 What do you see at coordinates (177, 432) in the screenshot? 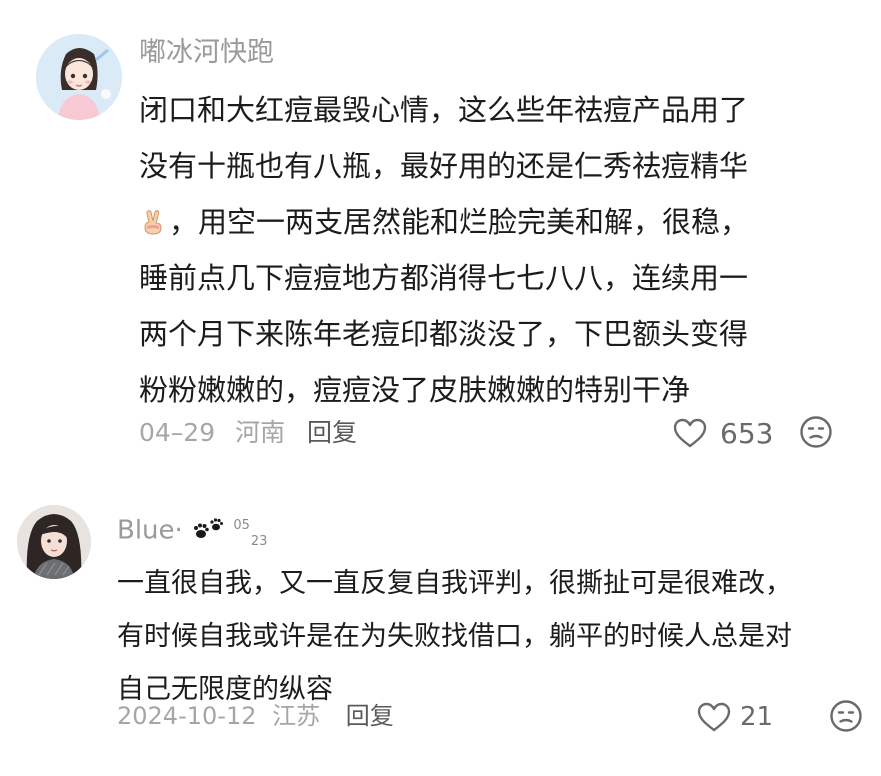
I see `comment-date: 04–29` at bounding box center [177, 432].